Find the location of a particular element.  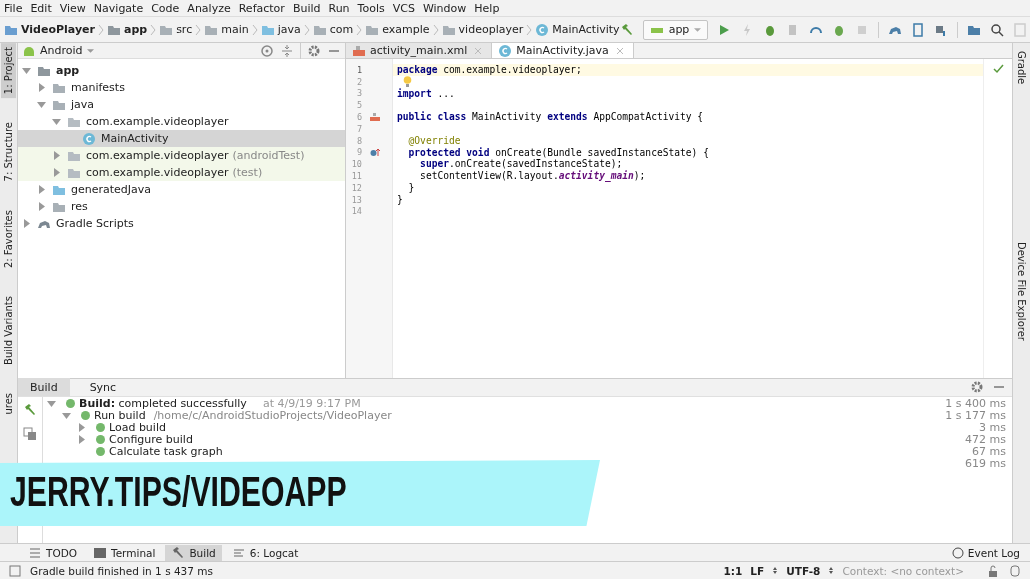

menu-item: VCS is located at coordinates (403, 8).